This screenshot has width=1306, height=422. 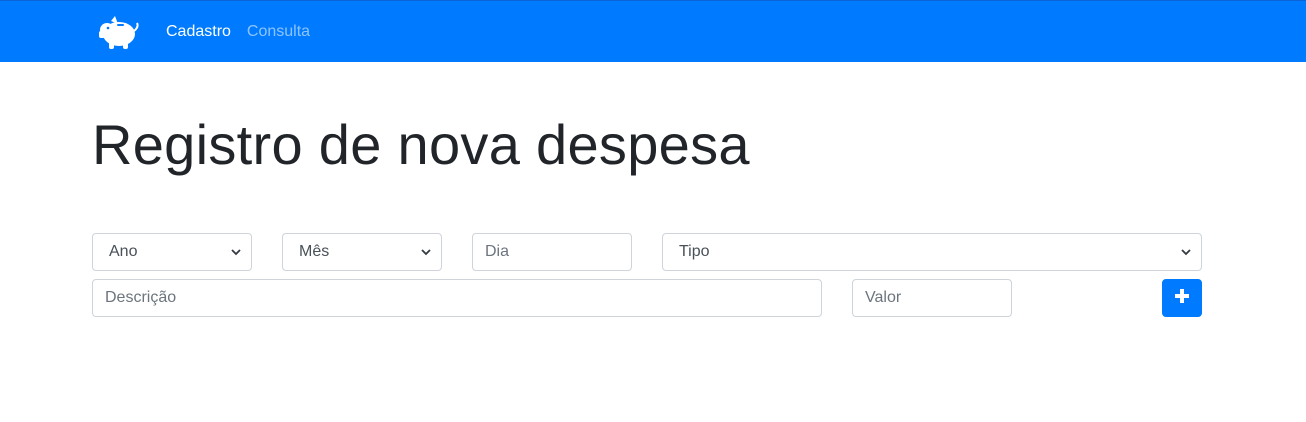 What do you see at coordinates (314, 251) in the screenshot?
I see `mes-select-value: Mês` at bounding box center [314, 251].